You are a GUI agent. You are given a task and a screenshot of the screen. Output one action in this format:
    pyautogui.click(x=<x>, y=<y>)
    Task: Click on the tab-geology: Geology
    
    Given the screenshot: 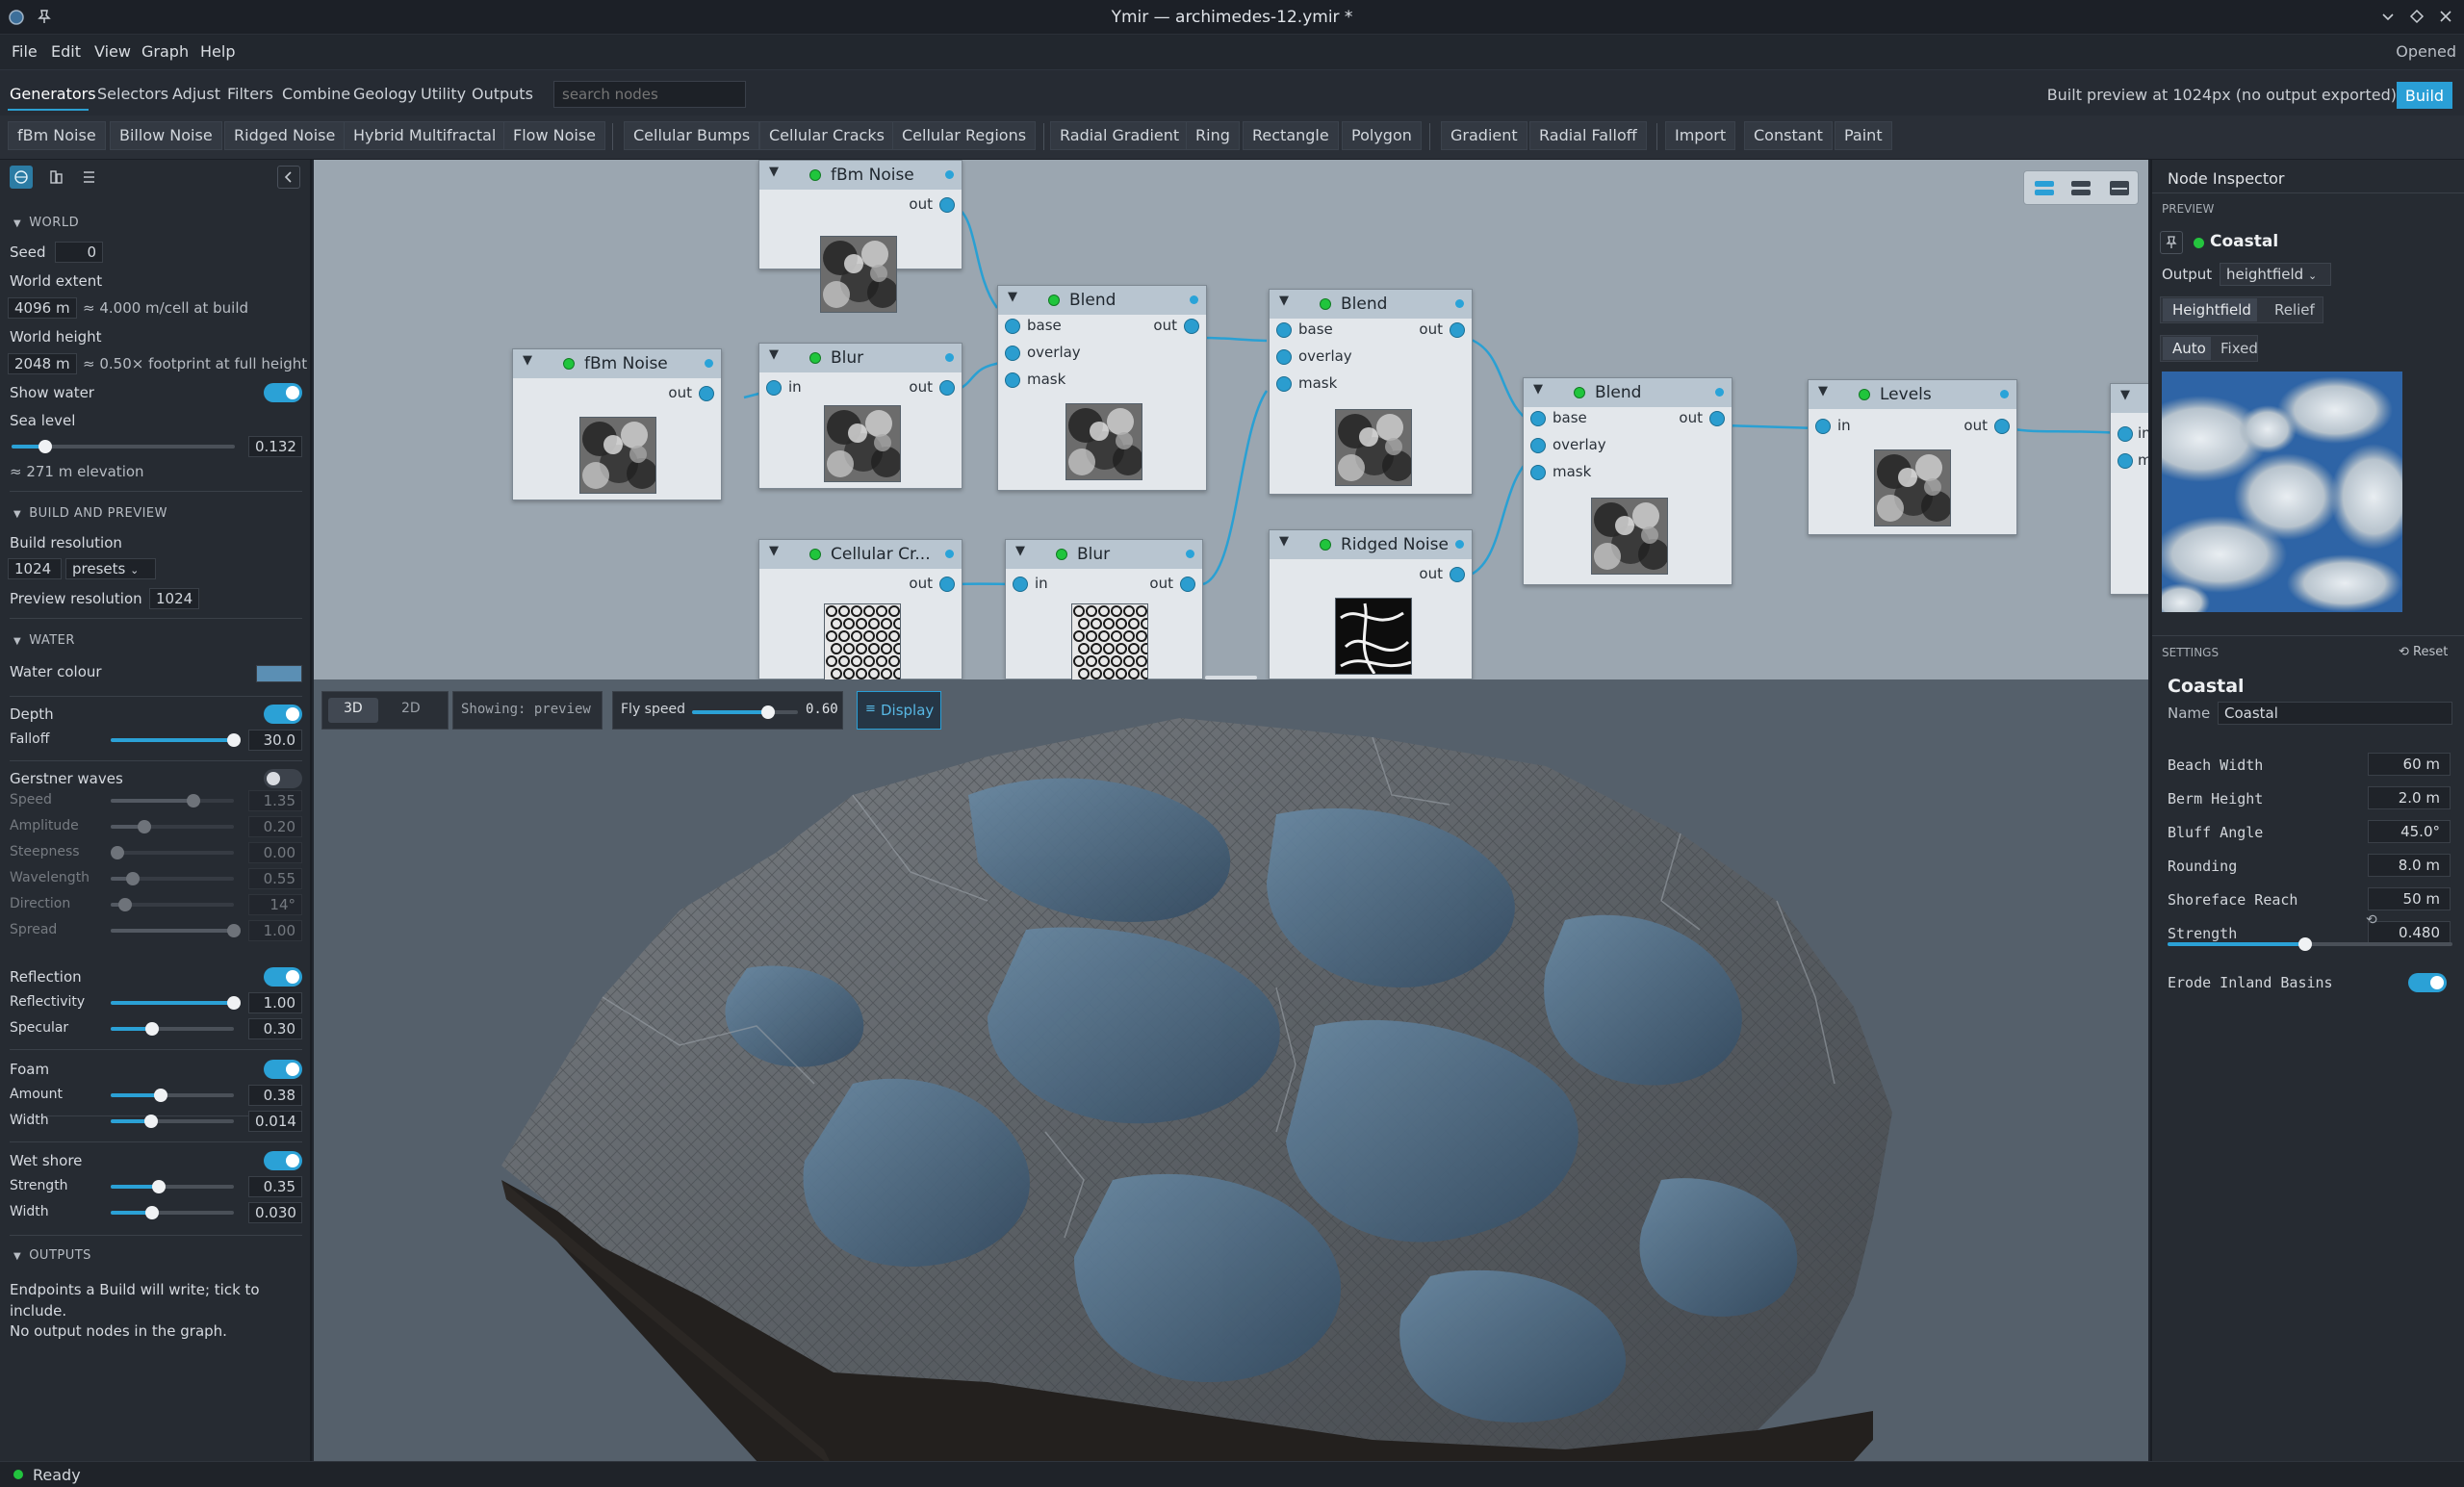 What is the action you would take?
    pyautogui.click(x=385, y=94)
    